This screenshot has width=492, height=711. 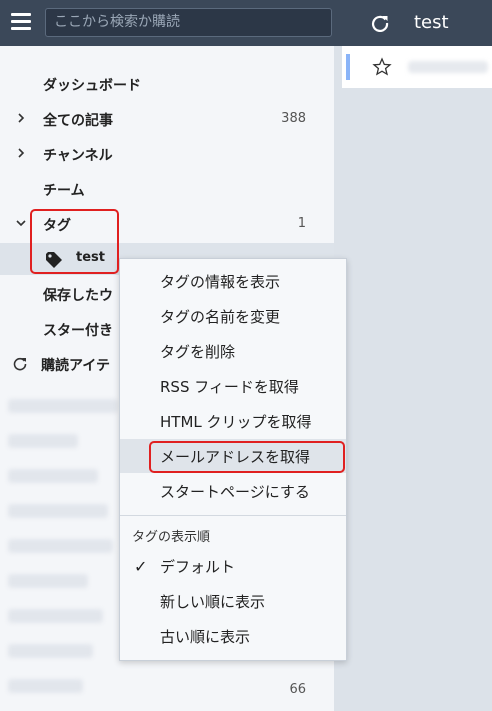 I want to click on menu-item-get-html-clip: HTML クリップを取得, so click(x=233, y=421).